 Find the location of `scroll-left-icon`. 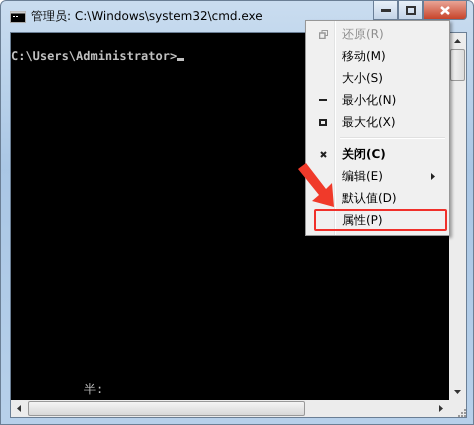

scroll-left-icon is located at coordinates (19, 408).